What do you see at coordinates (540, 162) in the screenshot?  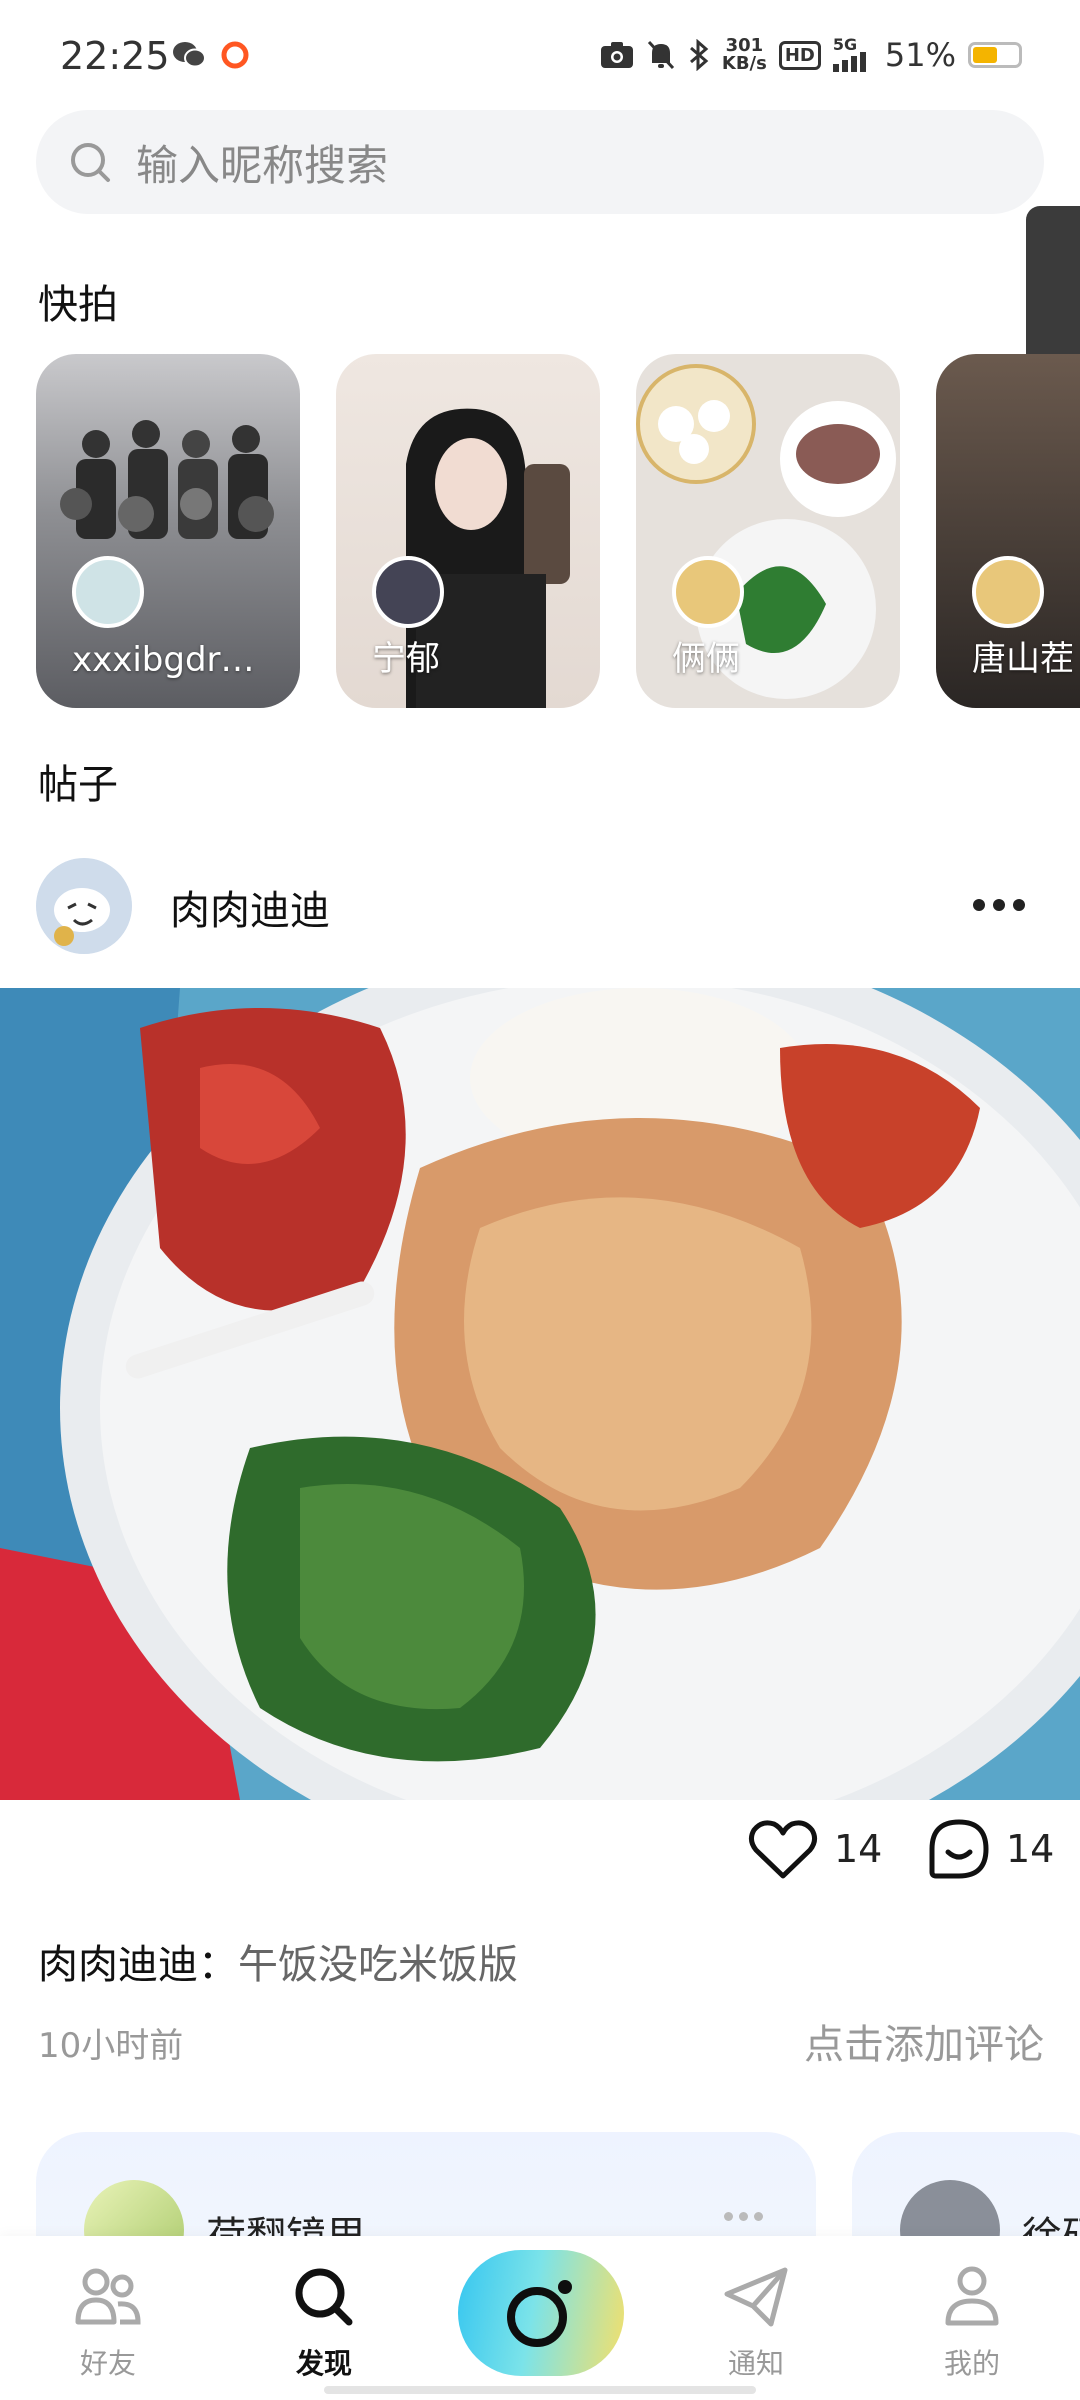 I see `search-bar: 输入昵称搜索` at bounding box center [540, 162].